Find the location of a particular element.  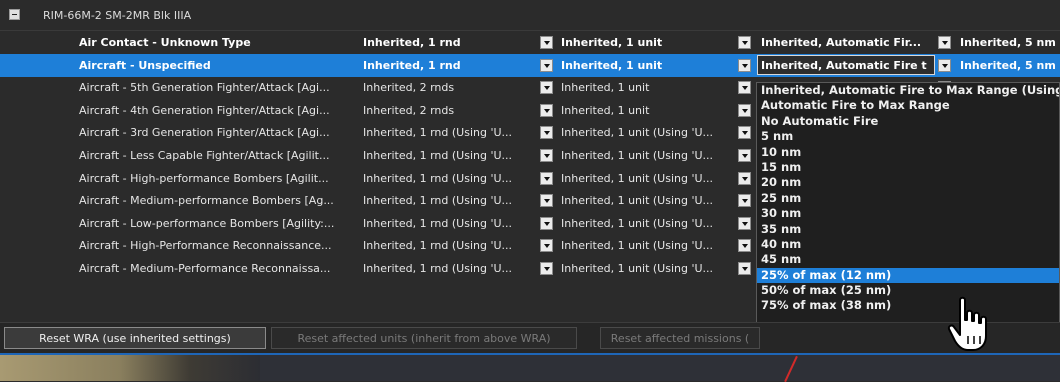

dropdown-option: 40 nm is located at coordinates (908, 244).